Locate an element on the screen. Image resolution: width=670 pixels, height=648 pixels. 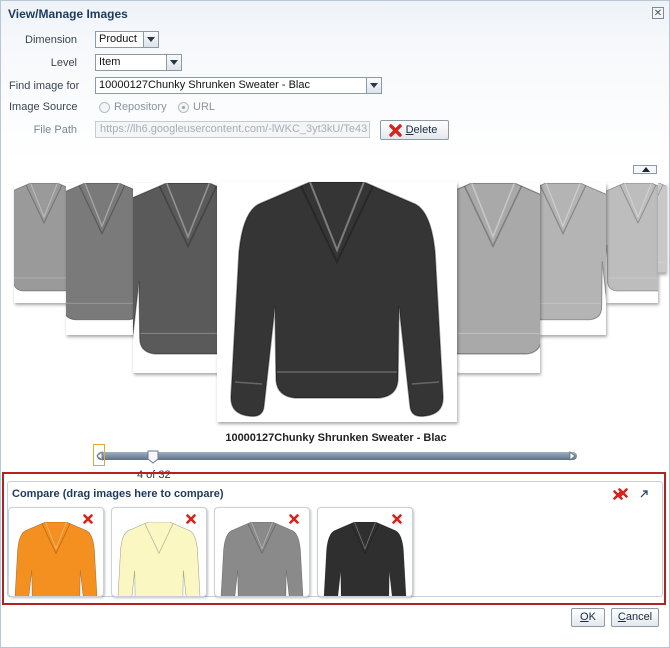
detach-icon is located at coordinates (644, 494).